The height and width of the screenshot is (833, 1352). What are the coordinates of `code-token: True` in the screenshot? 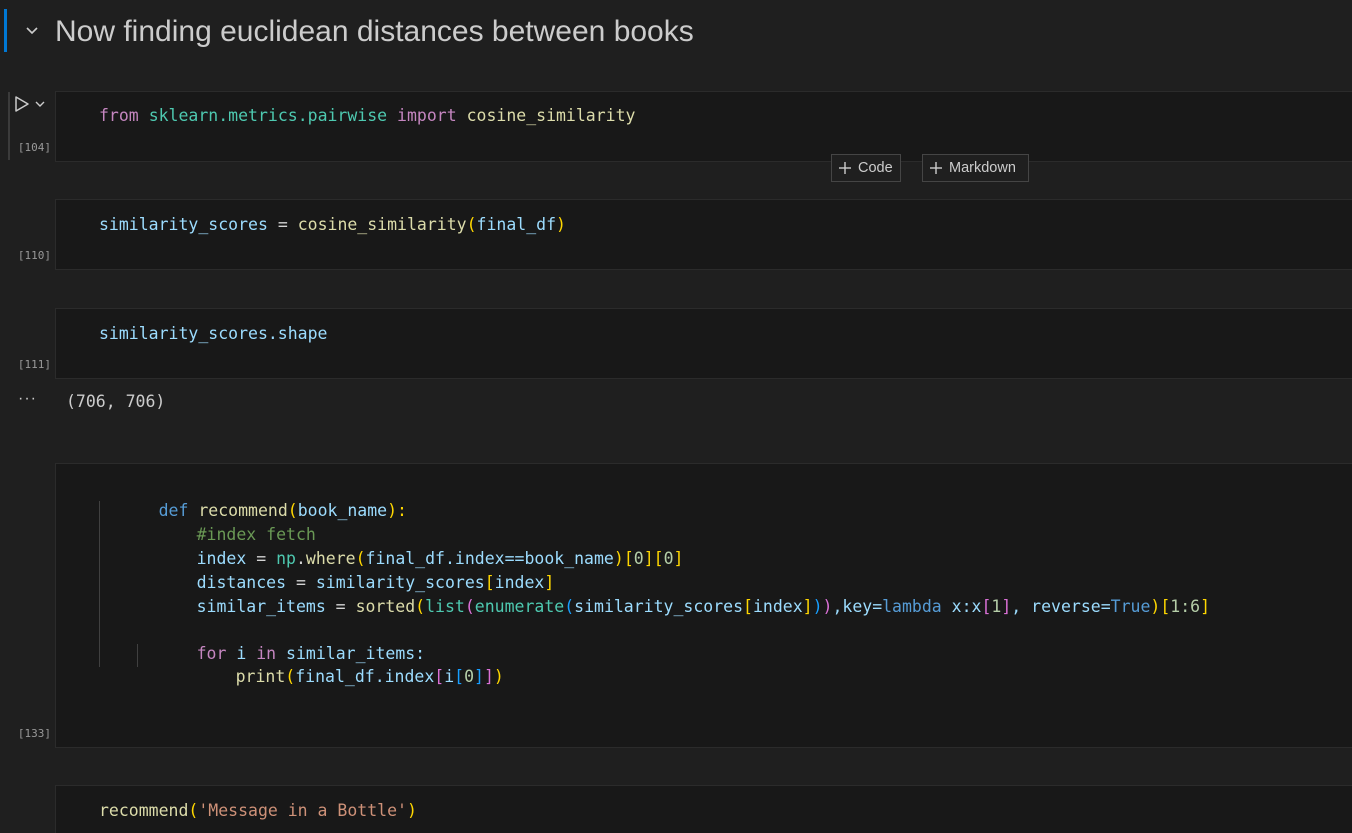 It's located at (1130, 606).